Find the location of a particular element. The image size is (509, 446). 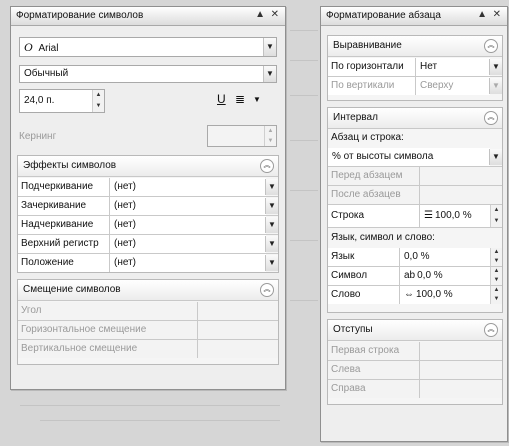

color-icon: ≣ is located at coordinates (240, 99).